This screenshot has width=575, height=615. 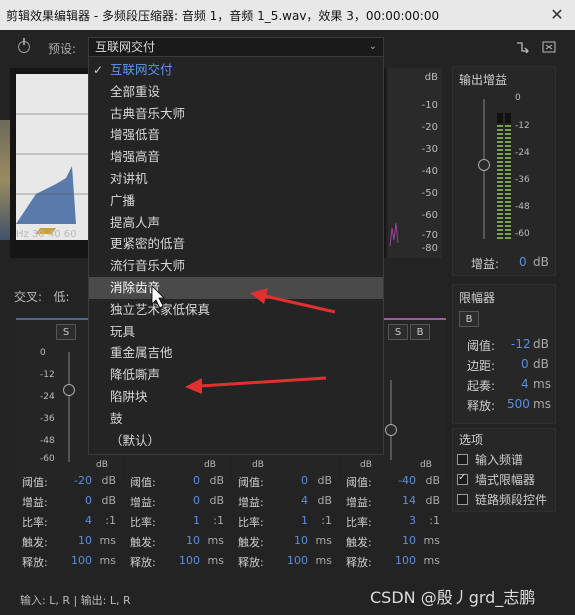 I want to click on band-3-release: 100, so click(x=297, y=560).